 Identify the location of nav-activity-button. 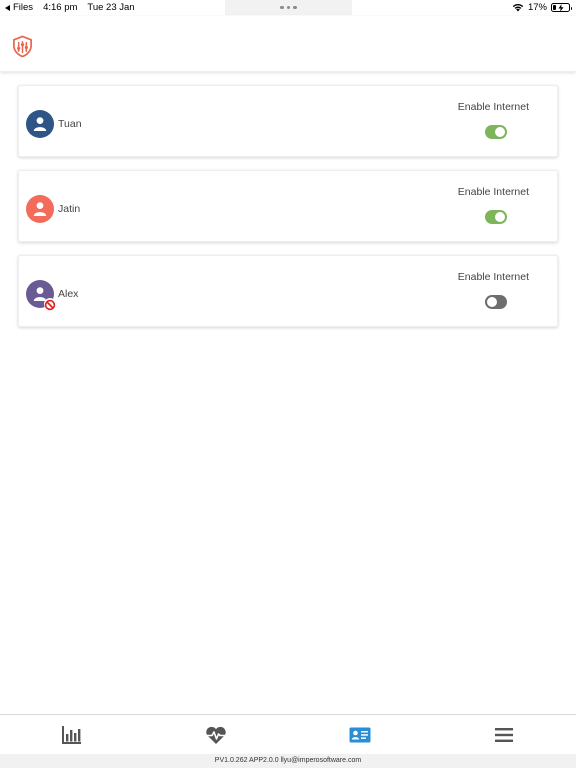
(216, 735).